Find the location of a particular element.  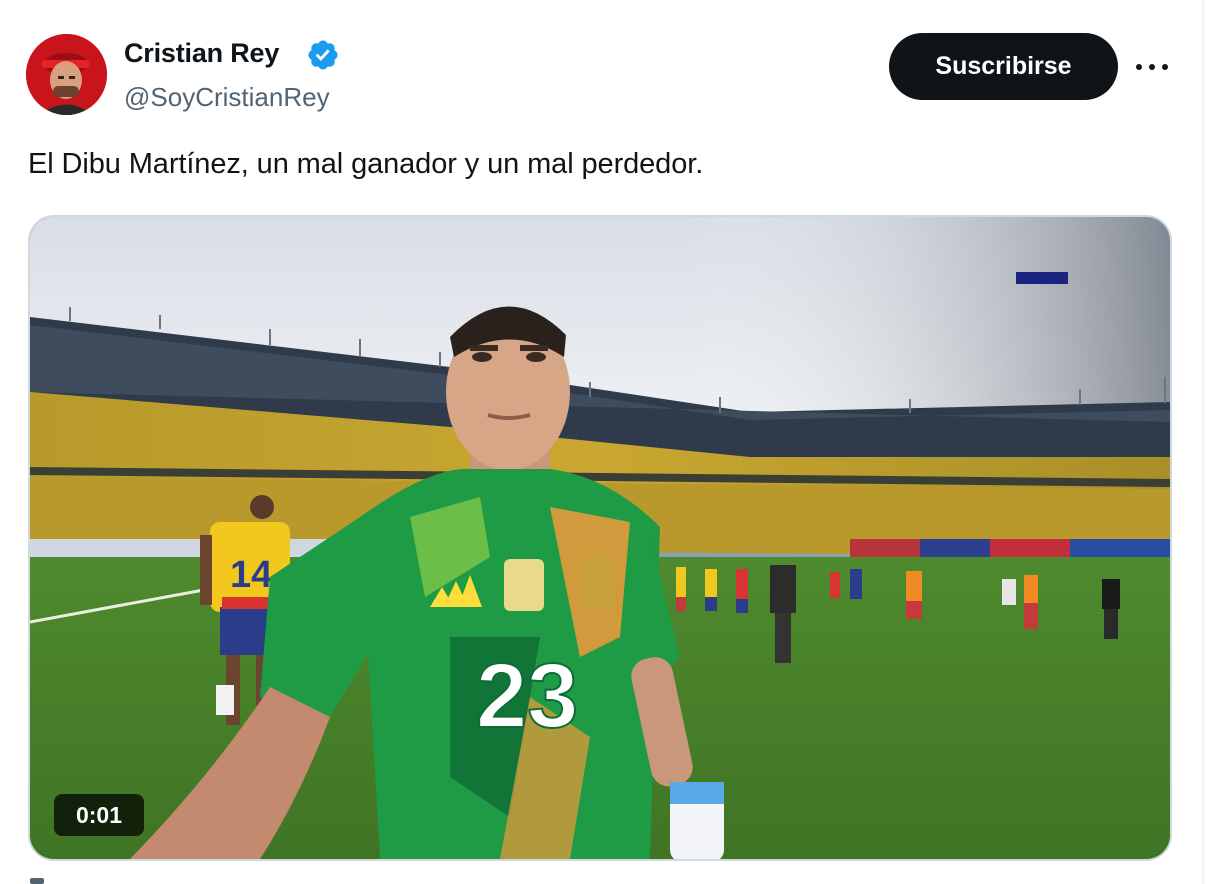

more-horizontal-icon is located at coordinates (1152, 67).